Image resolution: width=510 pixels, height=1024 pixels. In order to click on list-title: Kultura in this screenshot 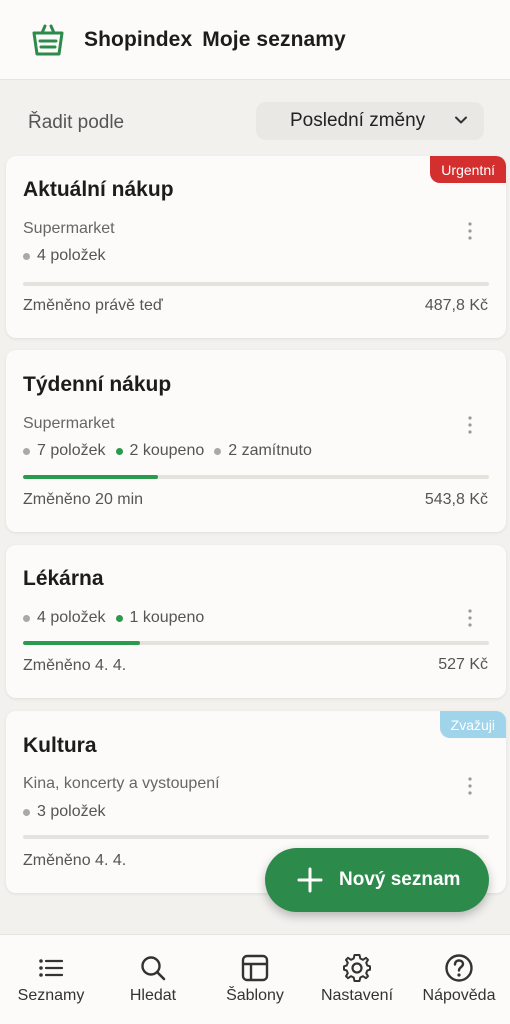, I will do `click(60, 745)`.